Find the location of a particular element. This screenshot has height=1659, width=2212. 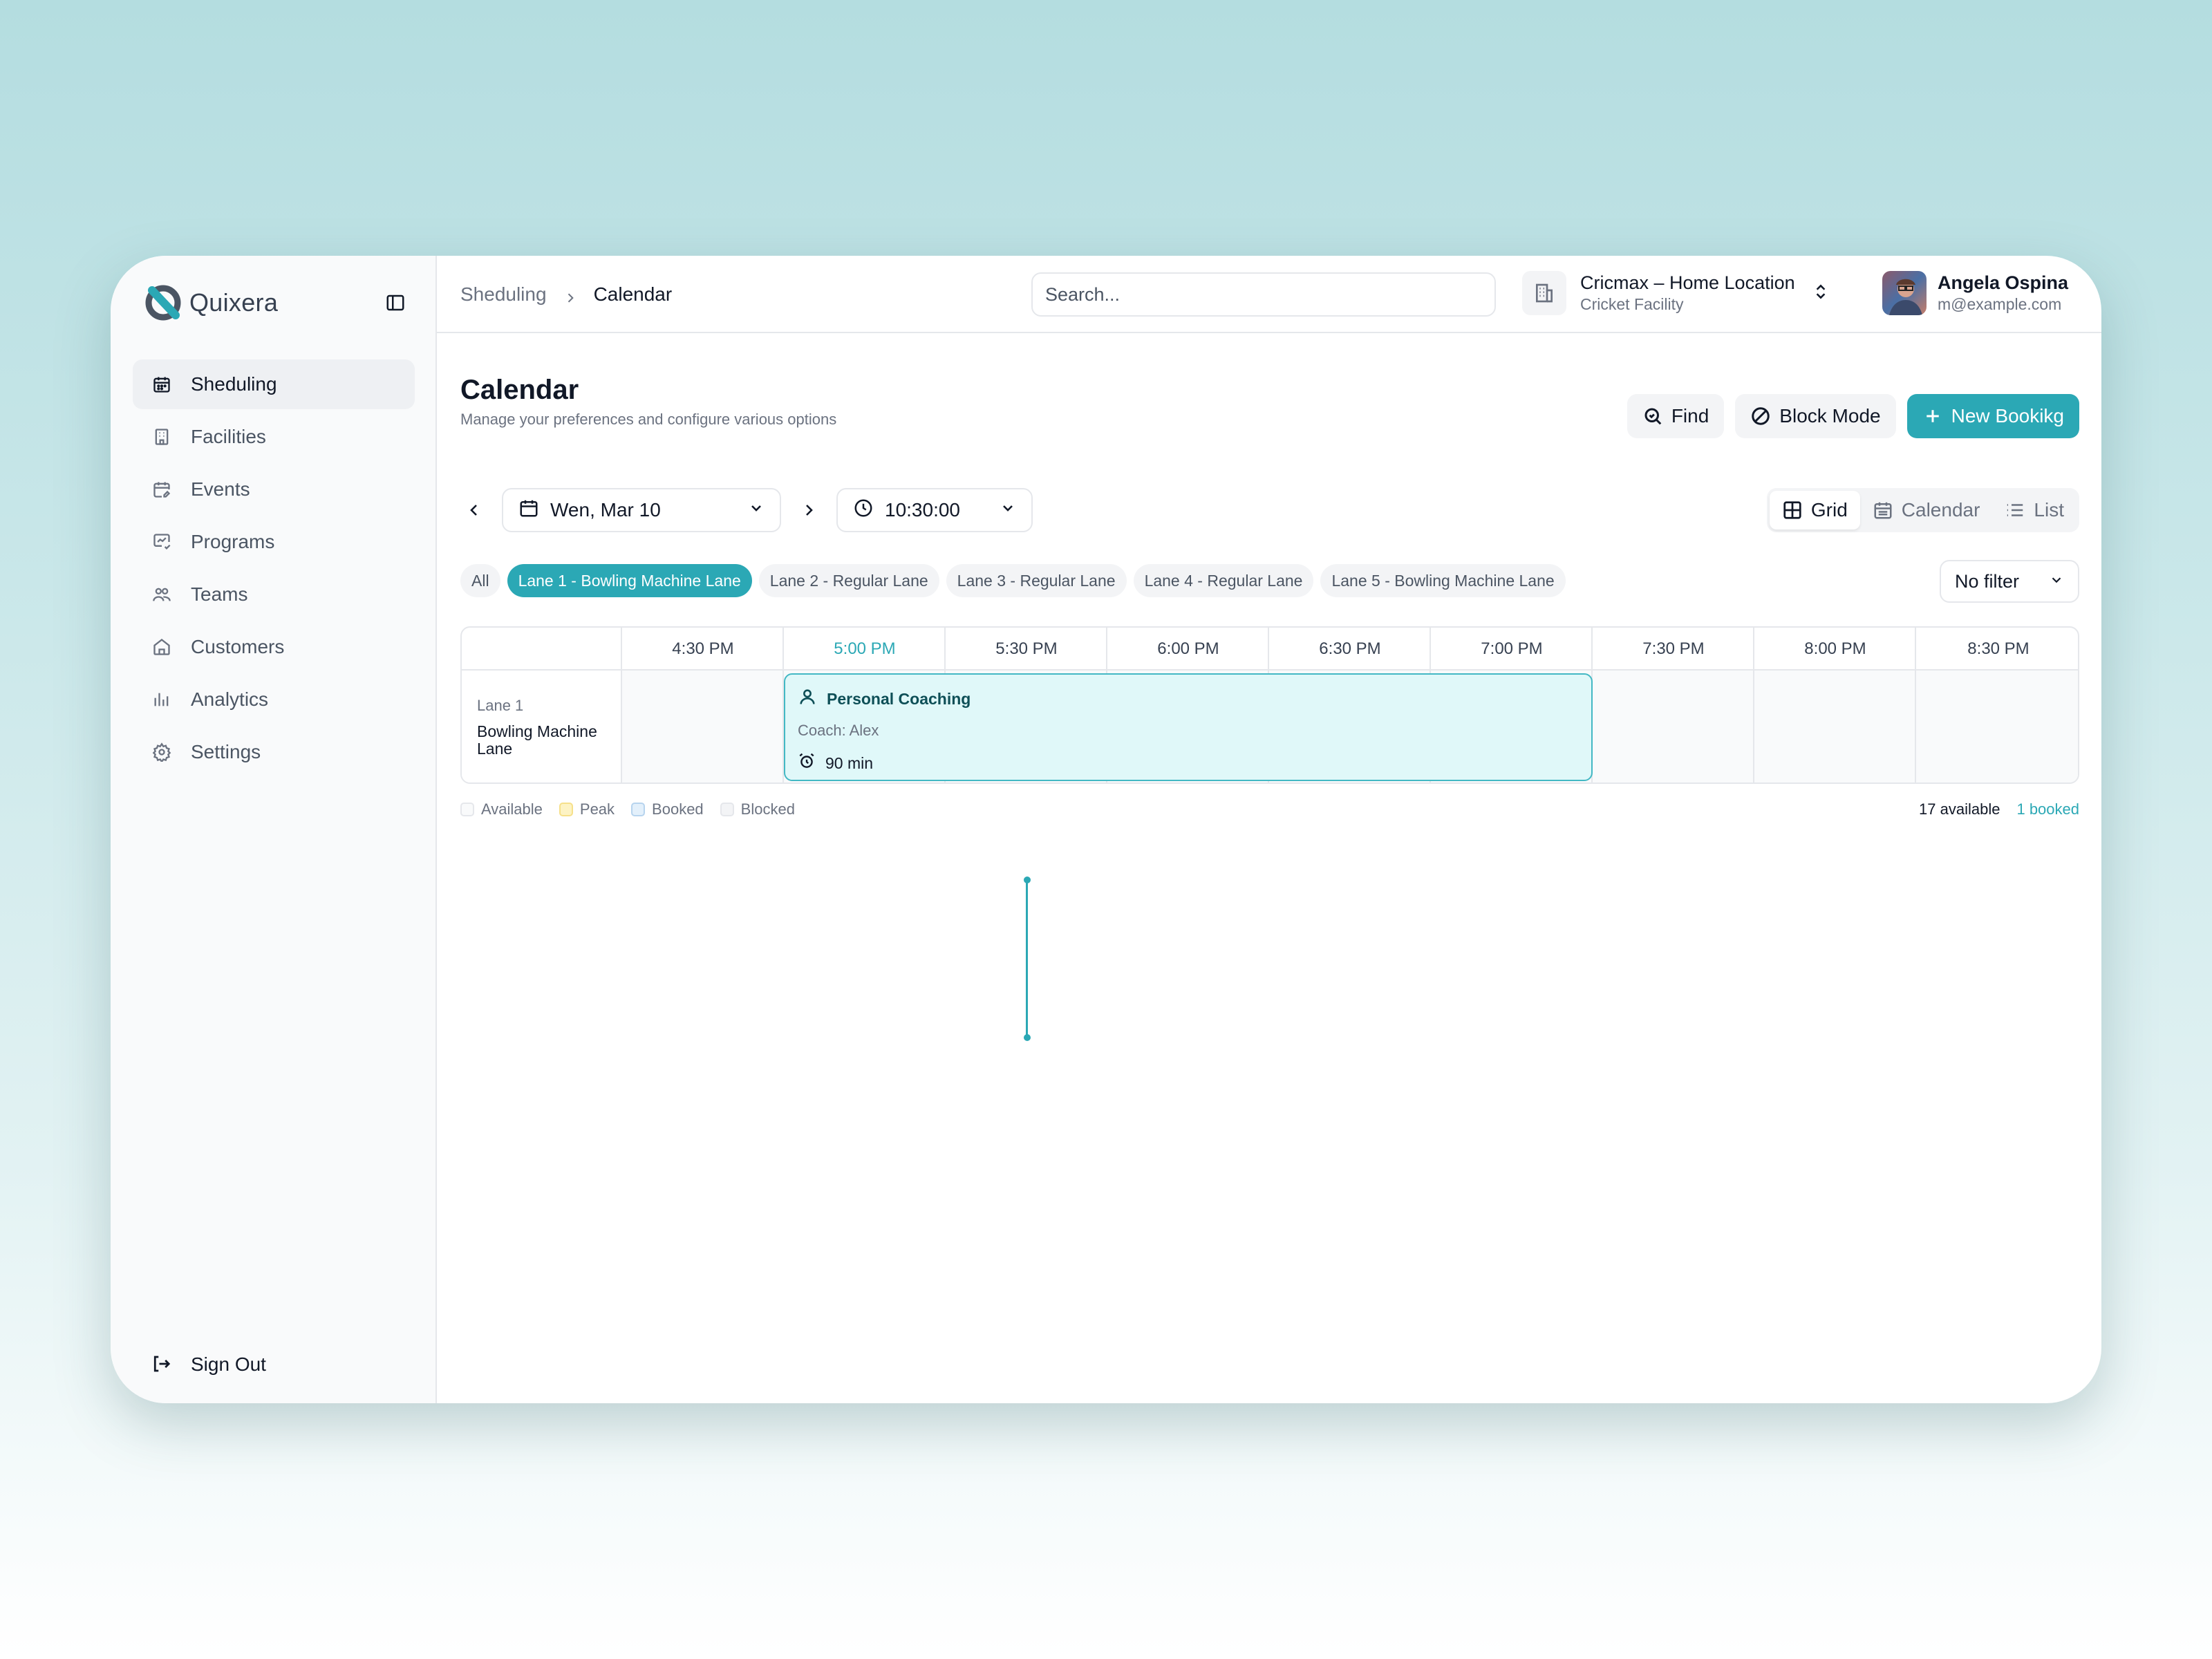

filter-select: No filter is located at coordinates (2009, 581).